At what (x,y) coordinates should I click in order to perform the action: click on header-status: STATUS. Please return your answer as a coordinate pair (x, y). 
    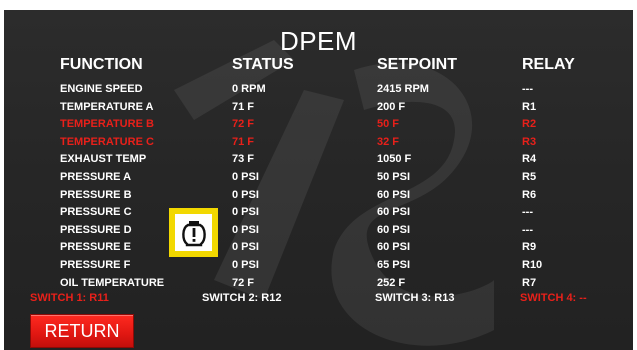
    Looking at the image, I should click on (263, 64).